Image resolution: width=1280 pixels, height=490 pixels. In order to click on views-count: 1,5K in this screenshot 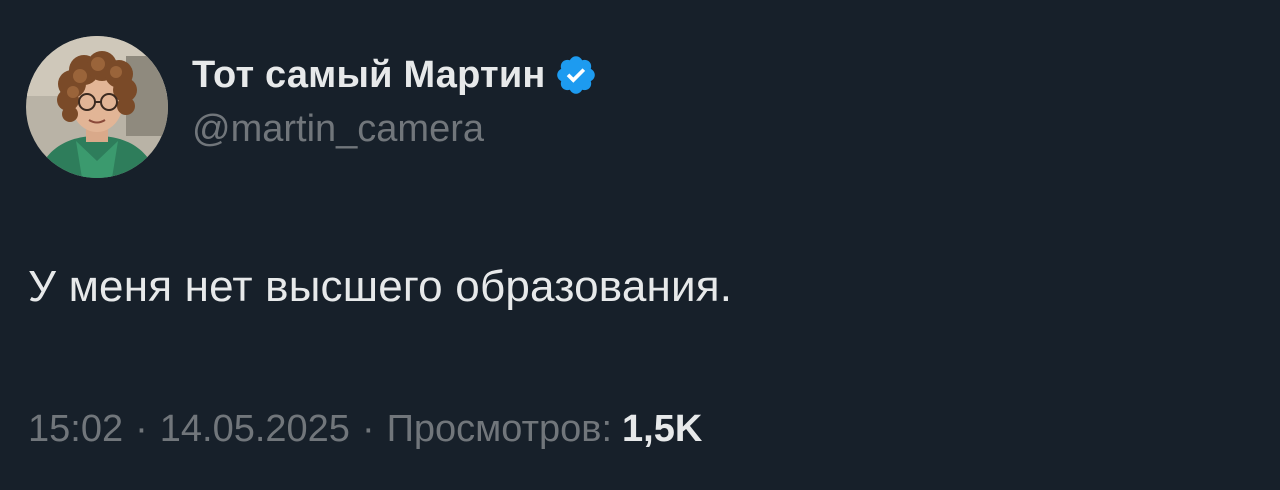, I will do `click(662, 429)`.